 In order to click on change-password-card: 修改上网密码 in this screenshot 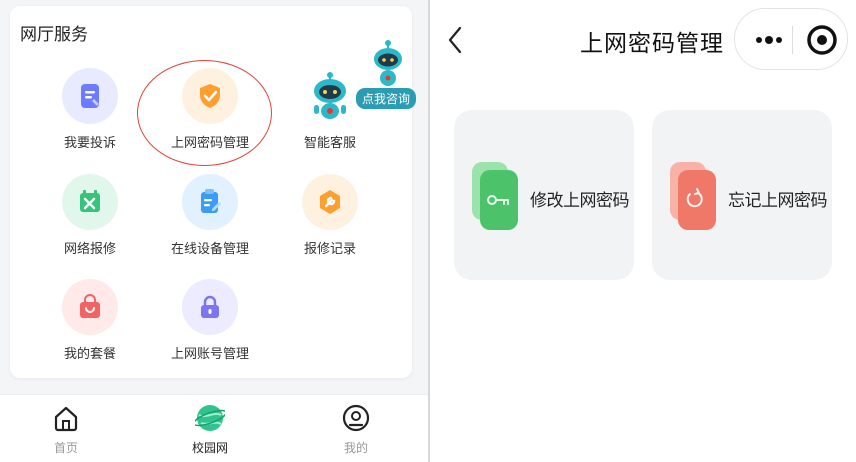, I will do `click(544, 195)`.